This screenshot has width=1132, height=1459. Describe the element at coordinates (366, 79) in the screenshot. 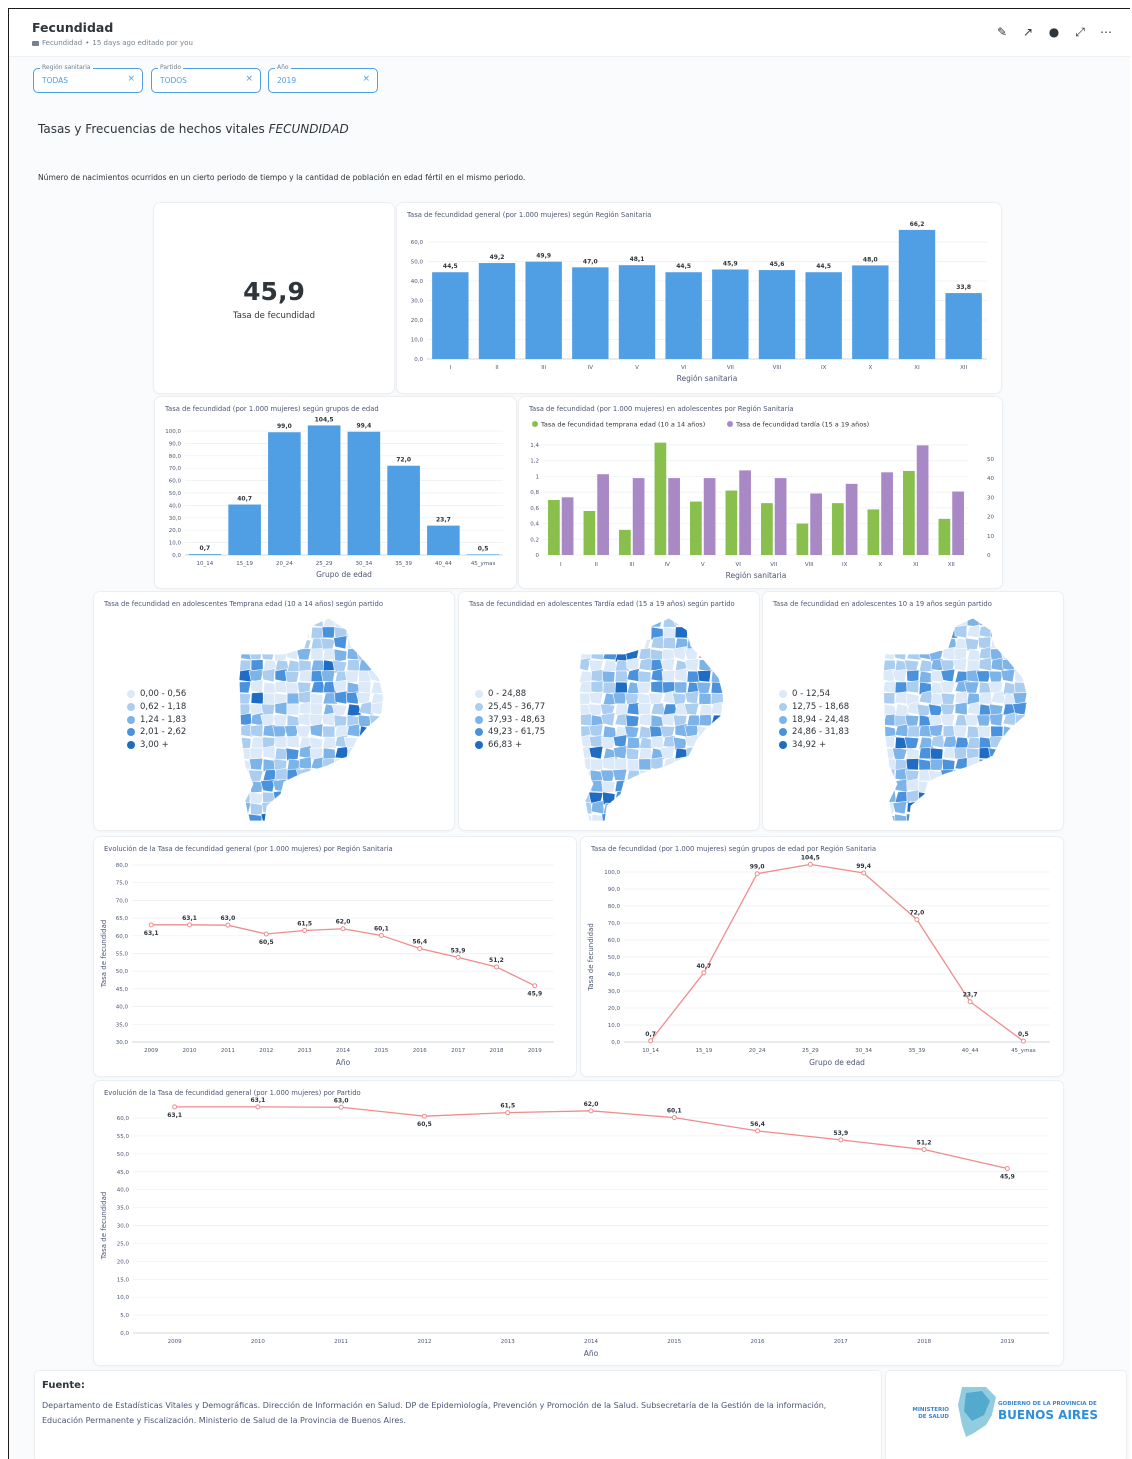

I see `close-icon: ×` at that location.